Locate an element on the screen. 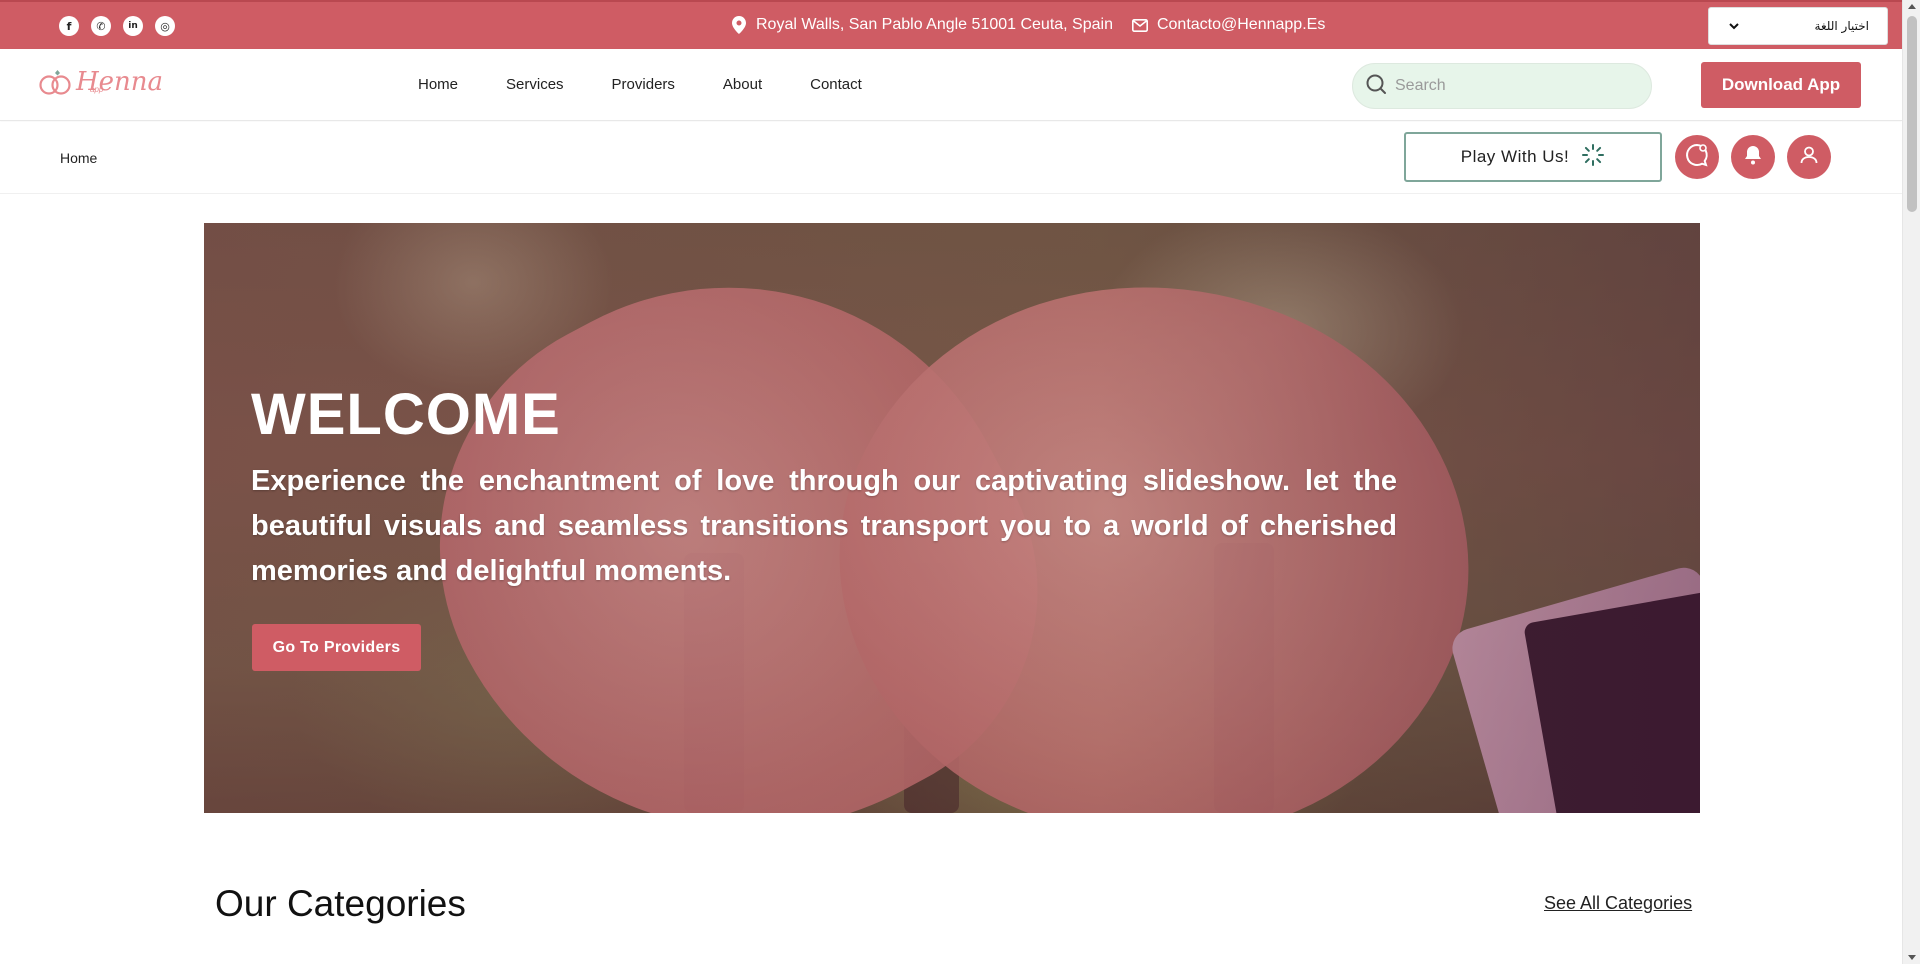  scroll-up-arrow-icon is located at coordinates (1912, 6).